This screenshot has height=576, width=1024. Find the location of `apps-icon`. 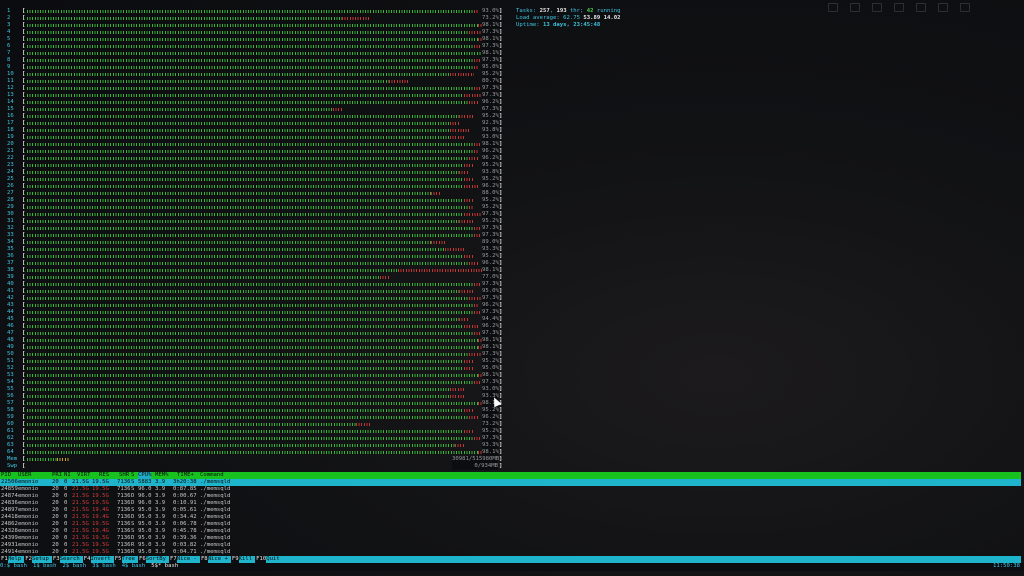

apps-icon is located at coordinates (855, 7).